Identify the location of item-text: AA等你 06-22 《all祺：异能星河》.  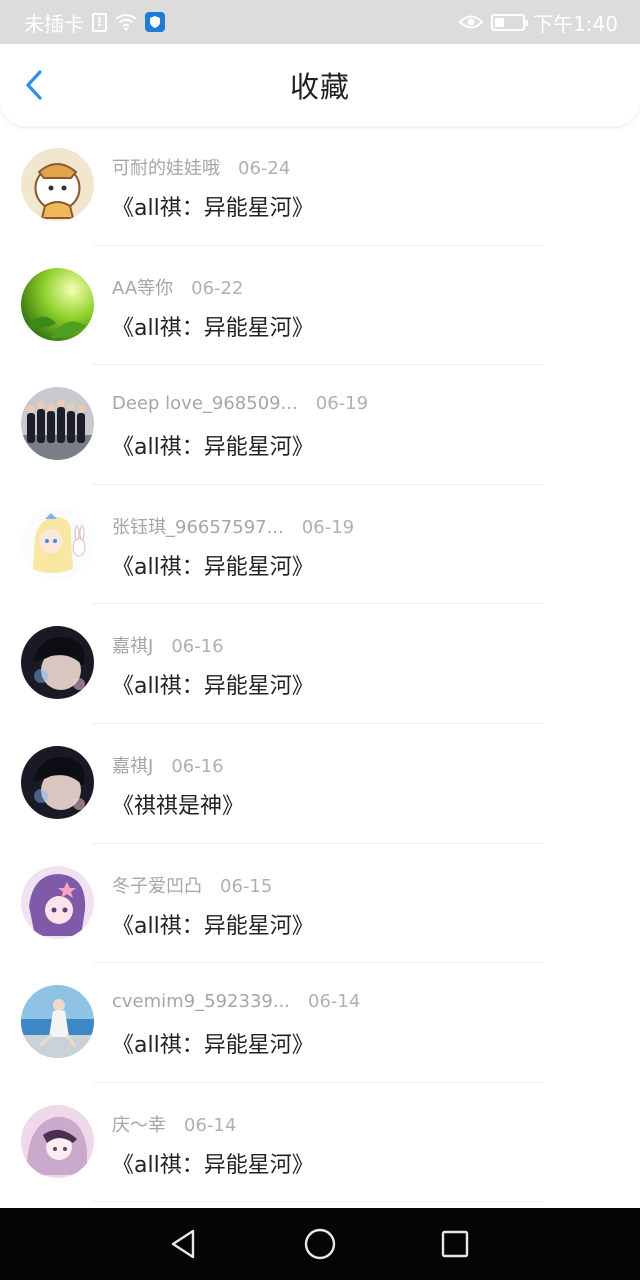
(366, 308).